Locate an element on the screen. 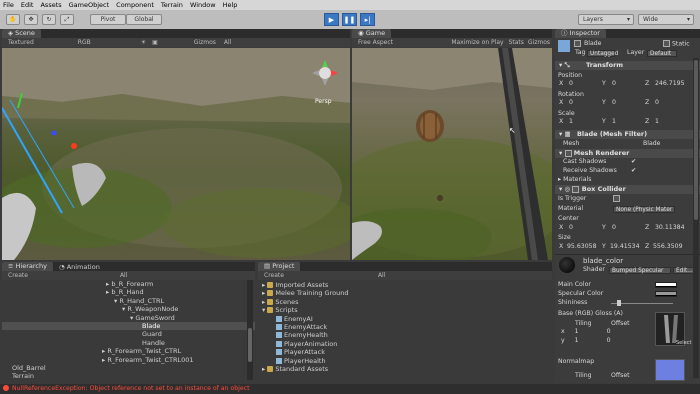  menu-terrain: Terrain is located at coordinates (172, 5).